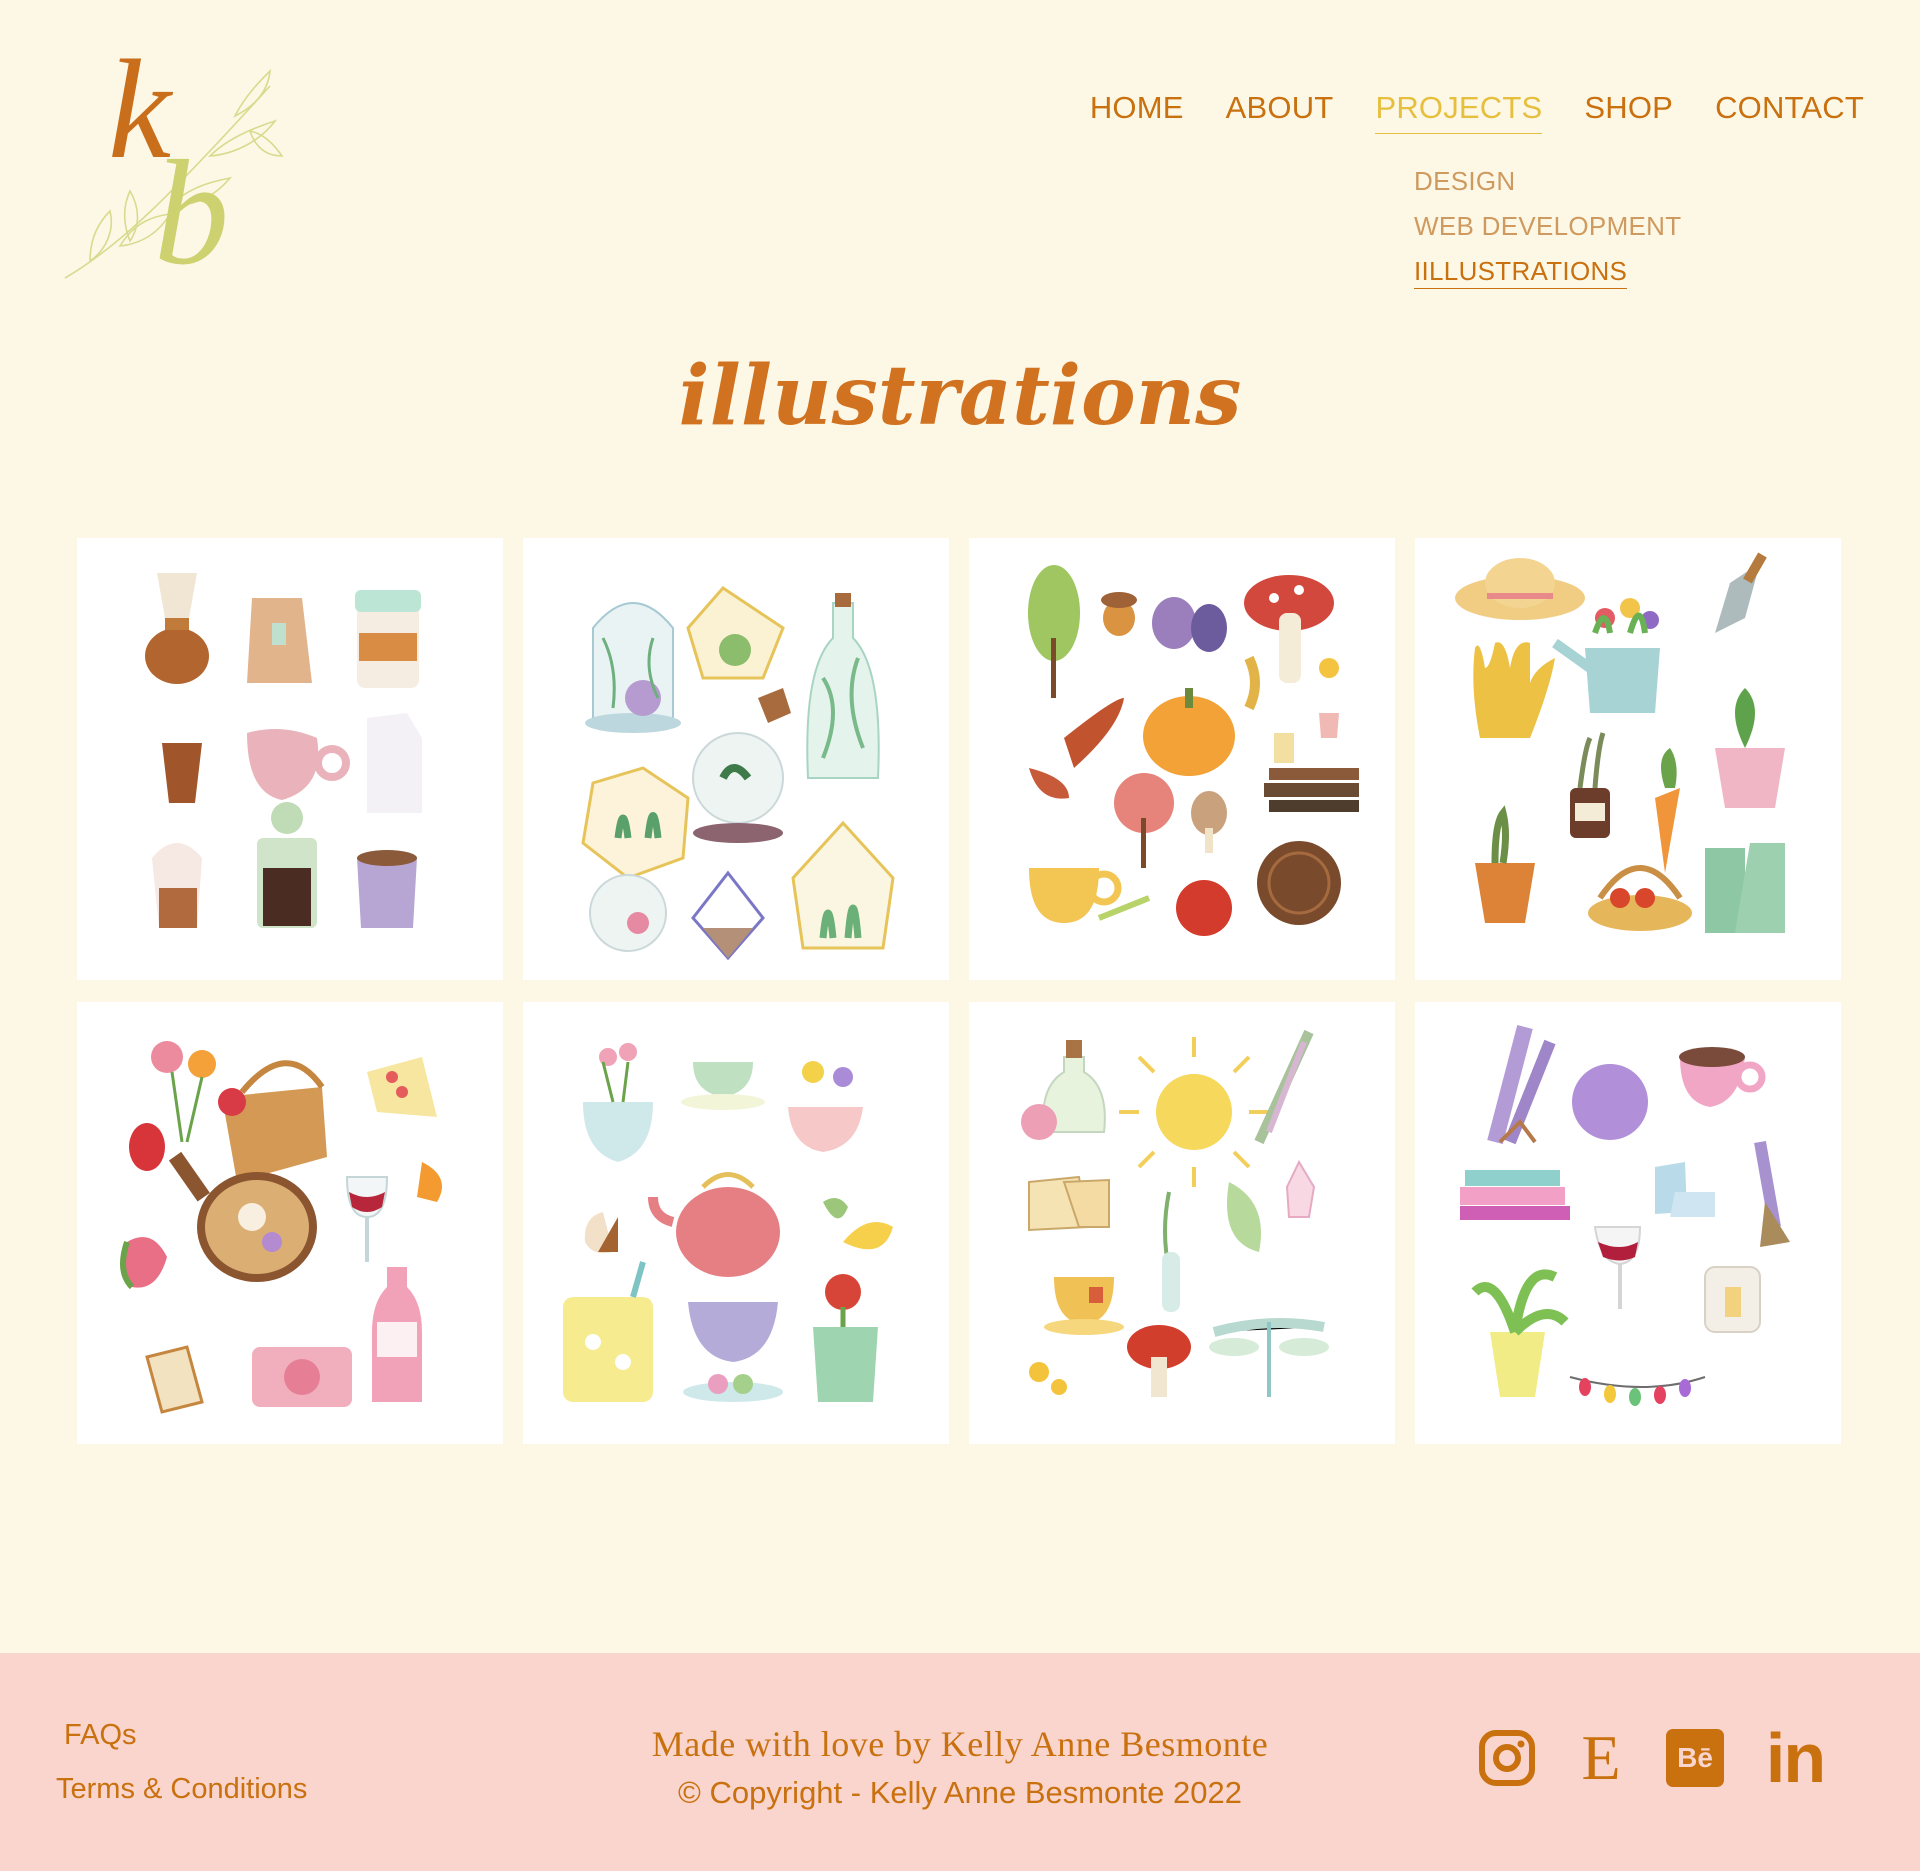  Describe the element at coordinates (1789, 113) in the screenshot. I see `nav-contact: CONTACT` at that location.